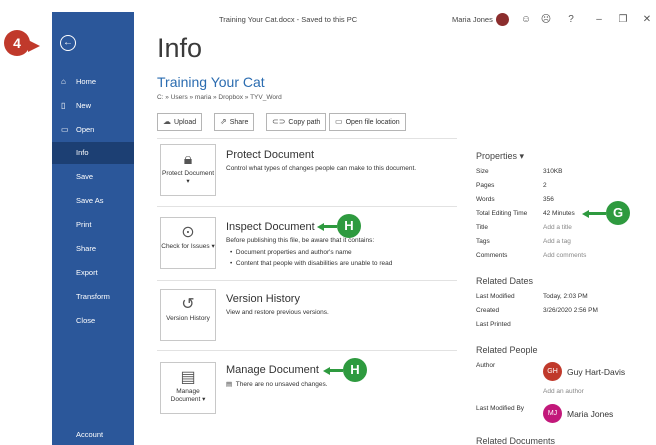  Describe the element at coordinates (571, 20) in the screenshot. I see `help-icon: ?` at that location.